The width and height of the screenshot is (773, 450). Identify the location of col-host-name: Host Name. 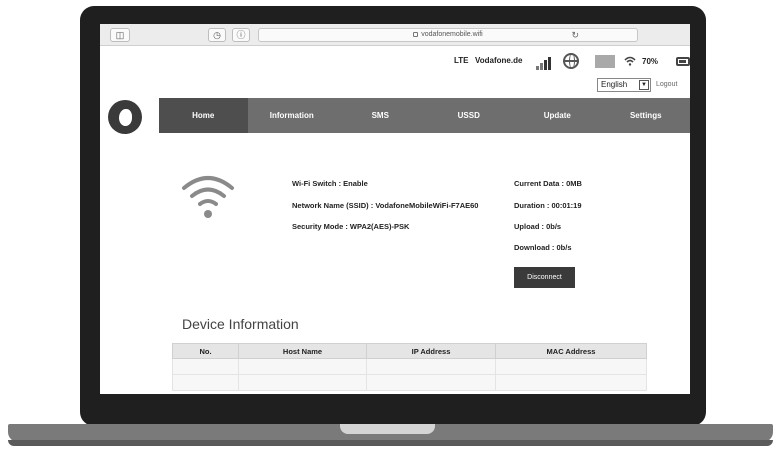
(302, 351).